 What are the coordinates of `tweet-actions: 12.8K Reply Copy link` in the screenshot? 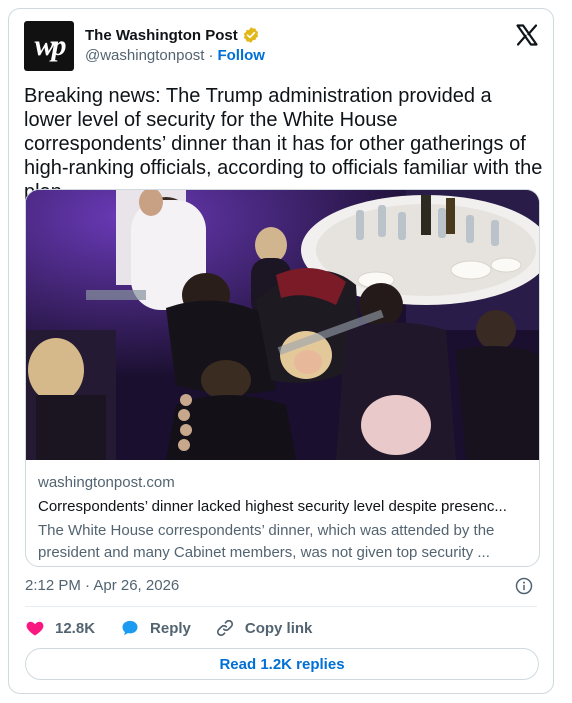 It's located at (168, 628).